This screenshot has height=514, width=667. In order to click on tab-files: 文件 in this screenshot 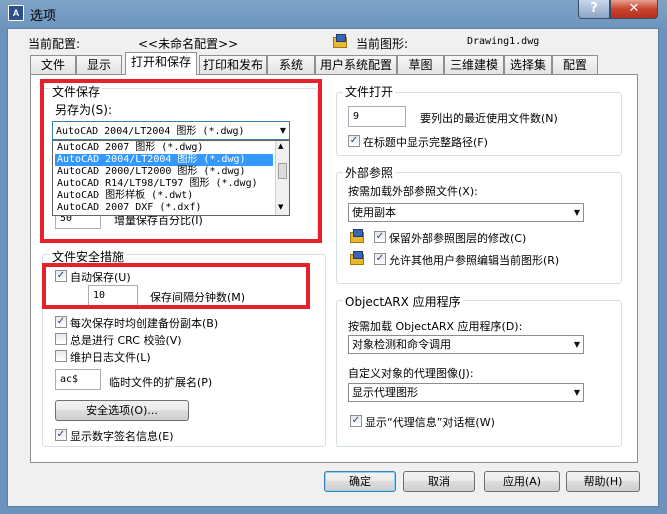, I will do `click(53, 64)`.